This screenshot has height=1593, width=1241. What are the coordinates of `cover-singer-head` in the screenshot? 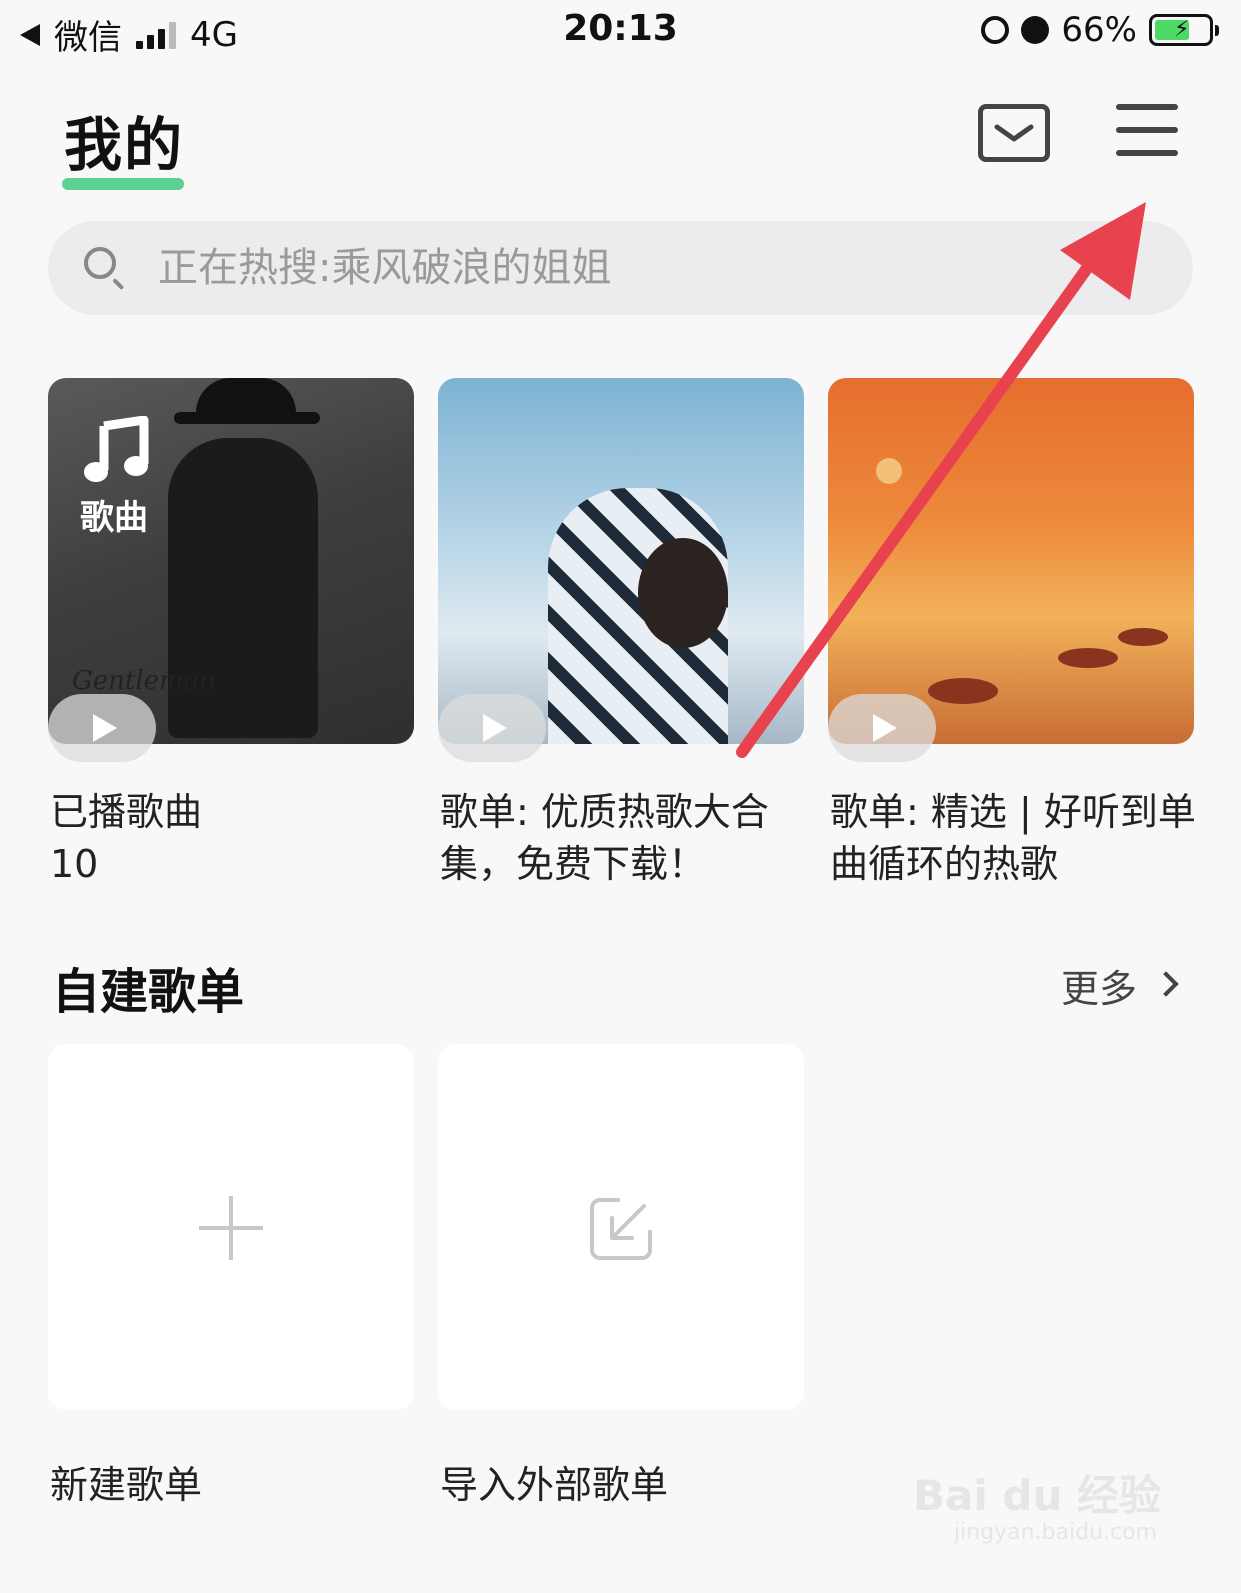 It's located at (683, 593).